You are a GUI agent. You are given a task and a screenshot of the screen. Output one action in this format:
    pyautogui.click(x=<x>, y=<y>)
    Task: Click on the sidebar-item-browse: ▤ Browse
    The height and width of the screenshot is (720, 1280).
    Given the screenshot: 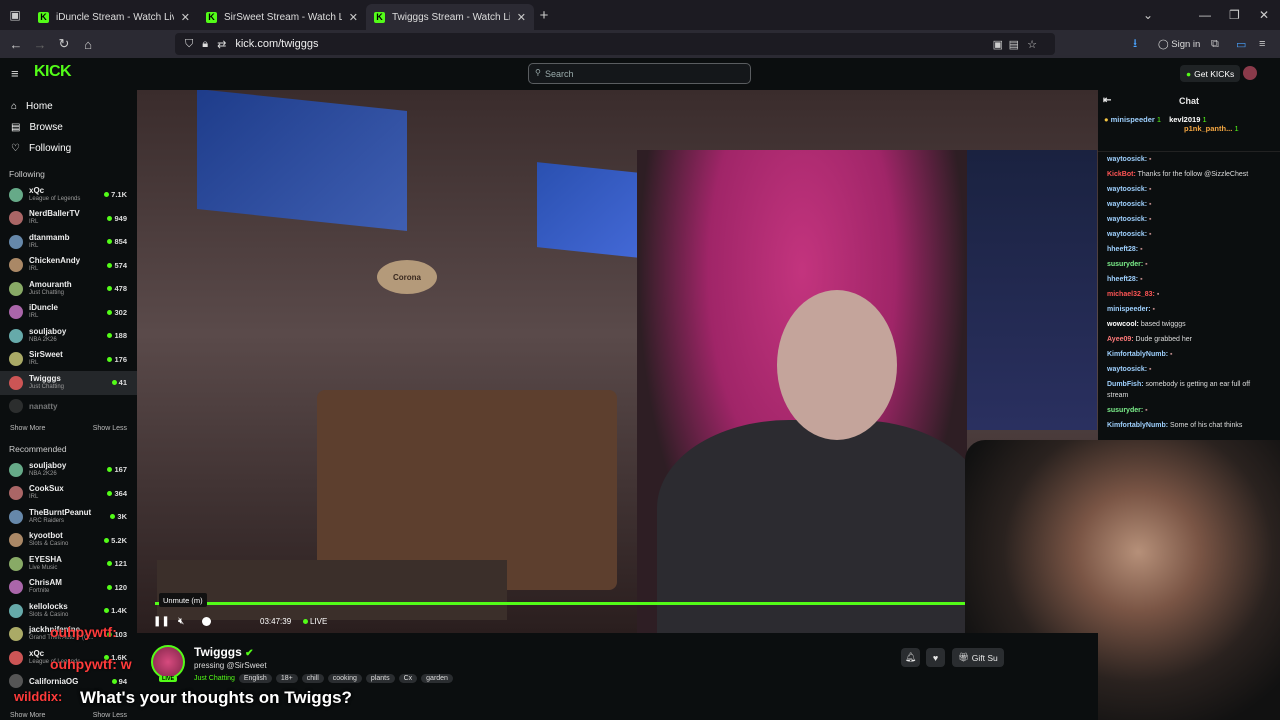 What is the action you would take?
    pyautogui.click(x=68, y=127)
    